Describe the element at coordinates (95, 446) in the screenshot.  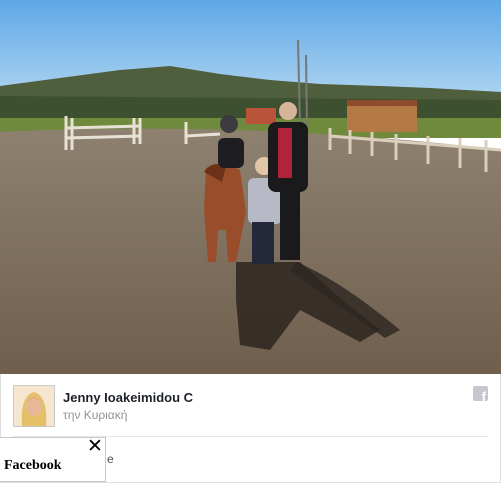
I see `close-icon: ✕` at that location.